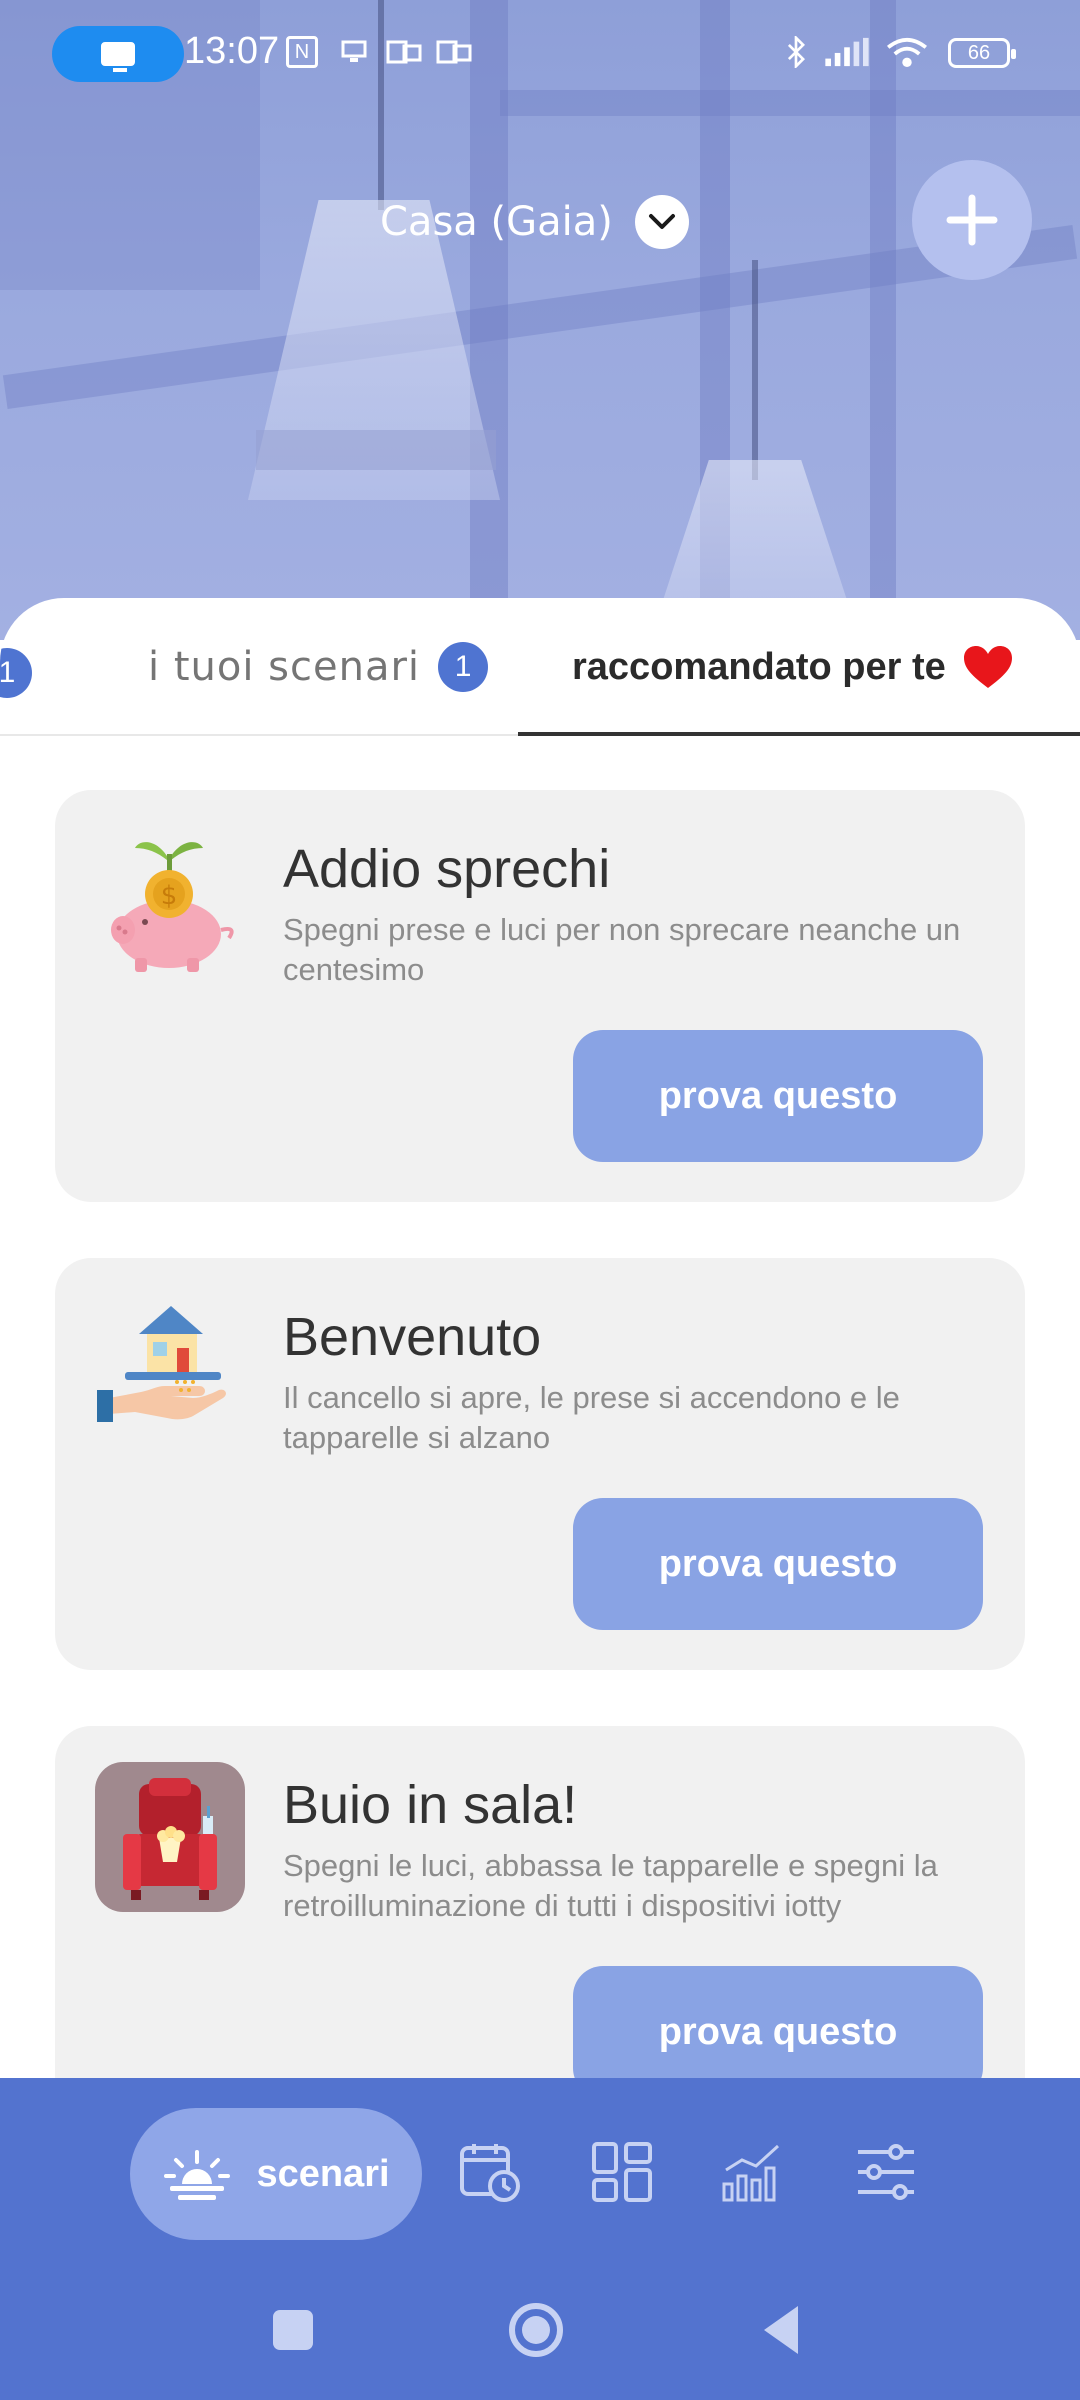  What do you see at coordinates (796, 52) in the screenshot?
I see `bluetooth-icon` at bounding box center [796, 52].